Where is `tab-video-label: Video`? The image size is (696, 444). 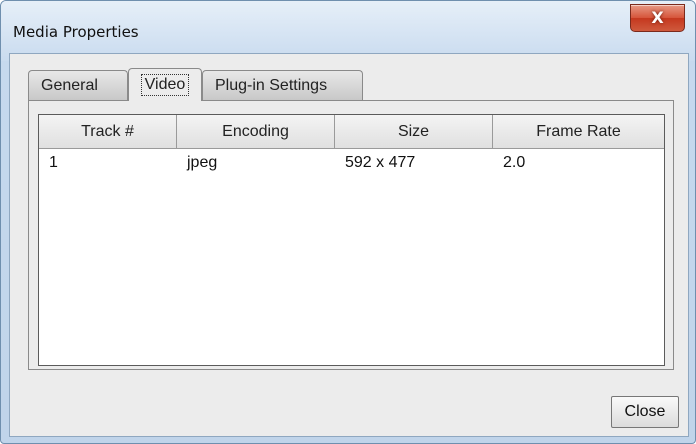
tab-video-label: Video is located at coordinates (165, 85).